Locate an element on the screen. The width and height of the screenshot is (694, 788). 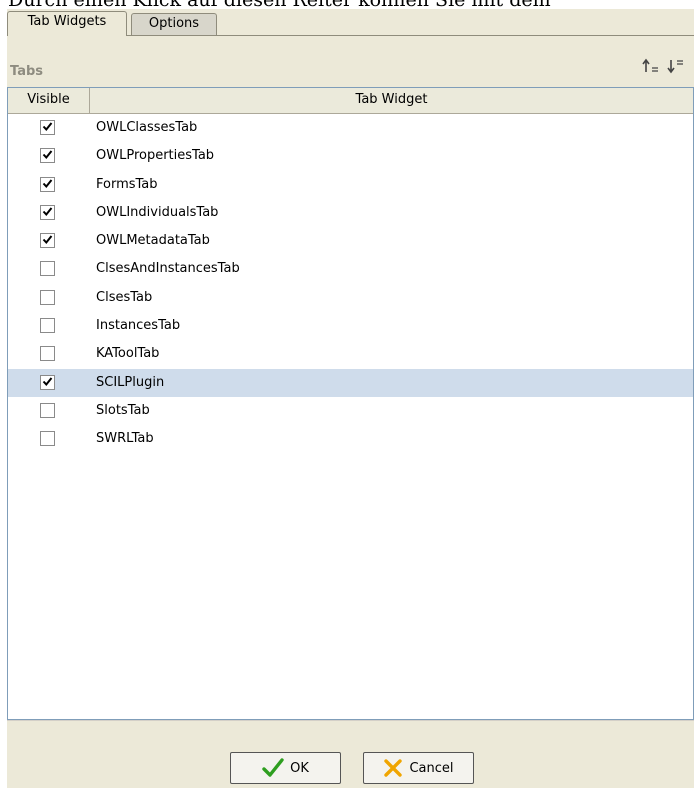
table-row: FormsTab is located at coordinates (350, 185).